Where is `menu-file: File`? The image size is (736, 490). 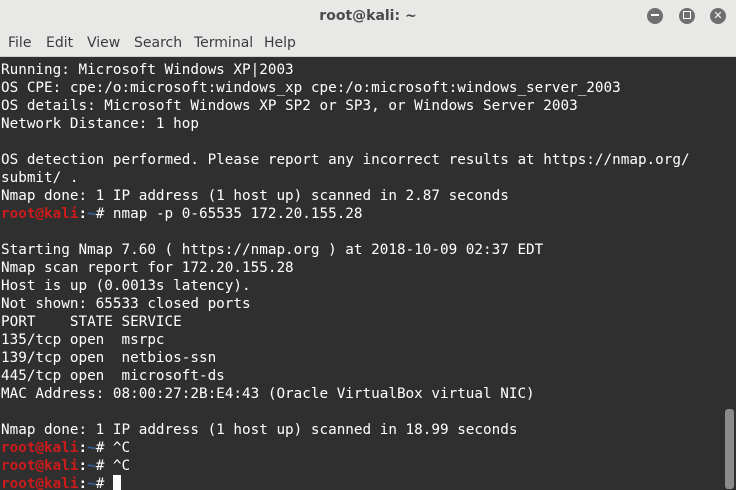
menu-file: File is located at coordinates (19, 43).